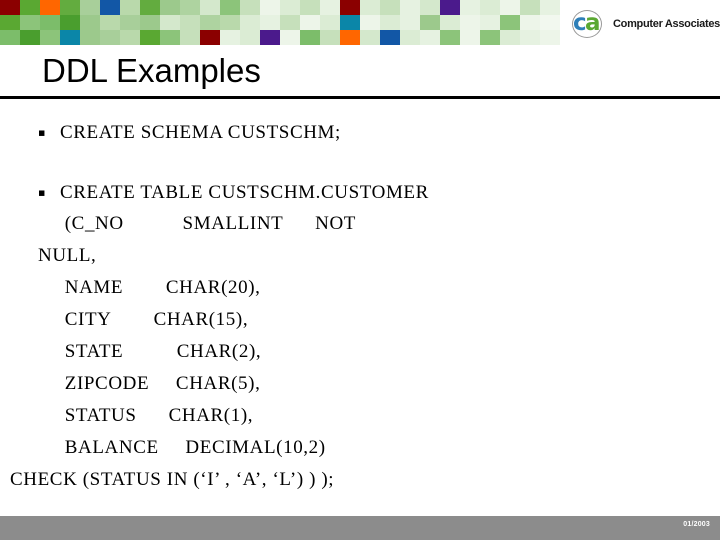  I want to click on ca-logo-name: Computer Associates, so click(666, 24).